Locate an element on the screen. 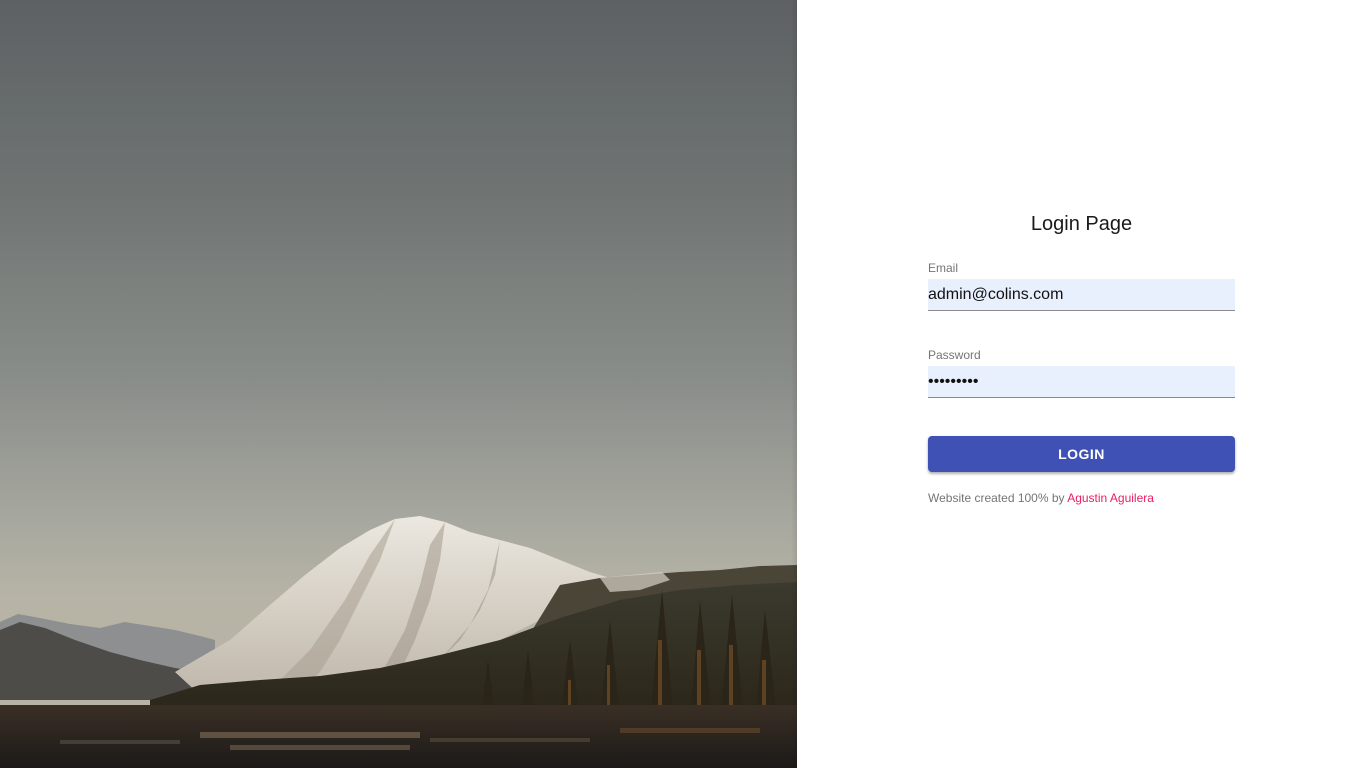  credit-line: Website created 100% by Agustin Aguilera is located at coordinates (1081, 498).